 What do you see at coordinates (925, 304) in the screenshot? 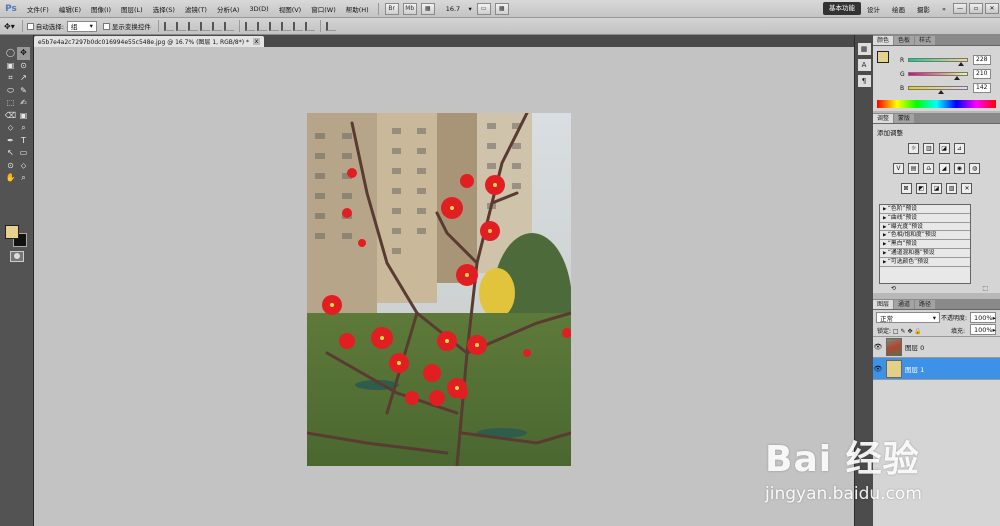
I see `tab-paths: 路径` at bounding box center [925, 304].